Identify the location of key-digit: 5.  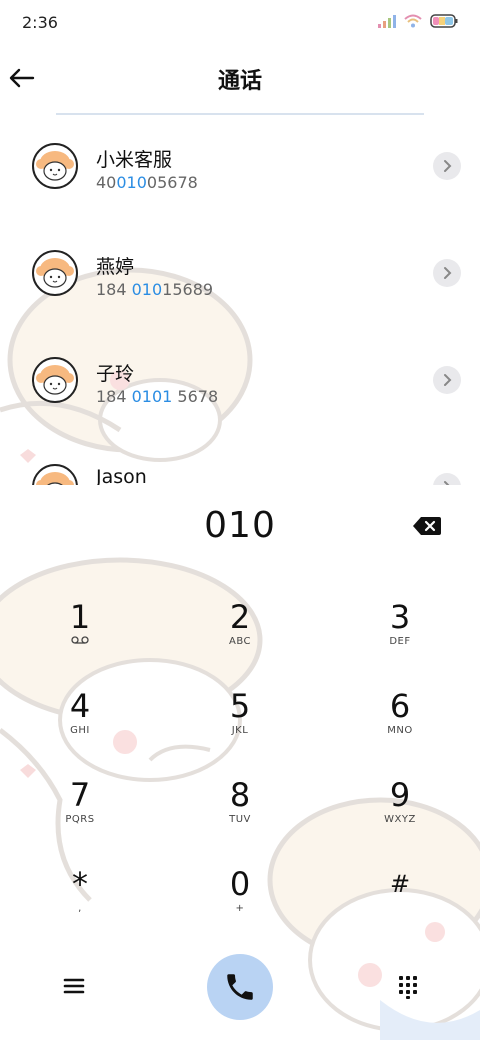
(240, 706).